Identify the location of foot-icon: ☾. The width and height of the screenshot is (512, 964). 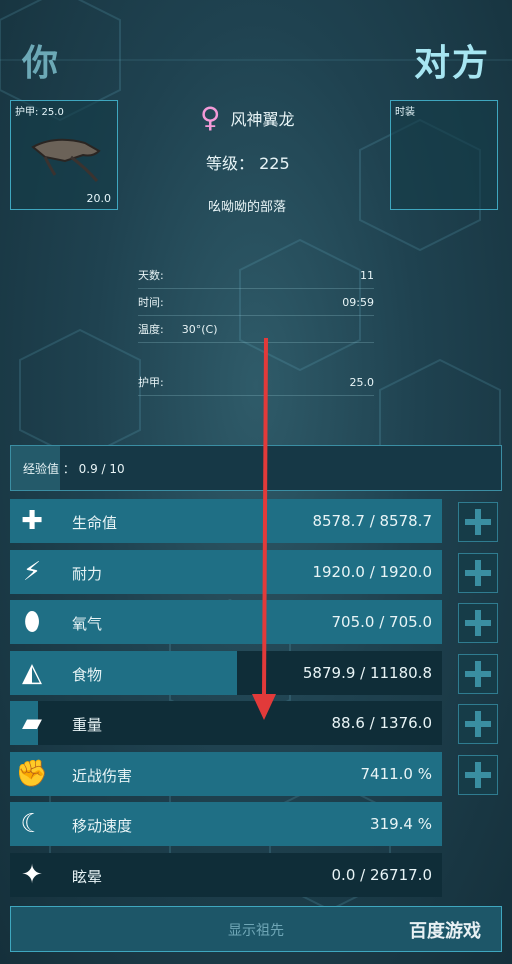
(32, 824).